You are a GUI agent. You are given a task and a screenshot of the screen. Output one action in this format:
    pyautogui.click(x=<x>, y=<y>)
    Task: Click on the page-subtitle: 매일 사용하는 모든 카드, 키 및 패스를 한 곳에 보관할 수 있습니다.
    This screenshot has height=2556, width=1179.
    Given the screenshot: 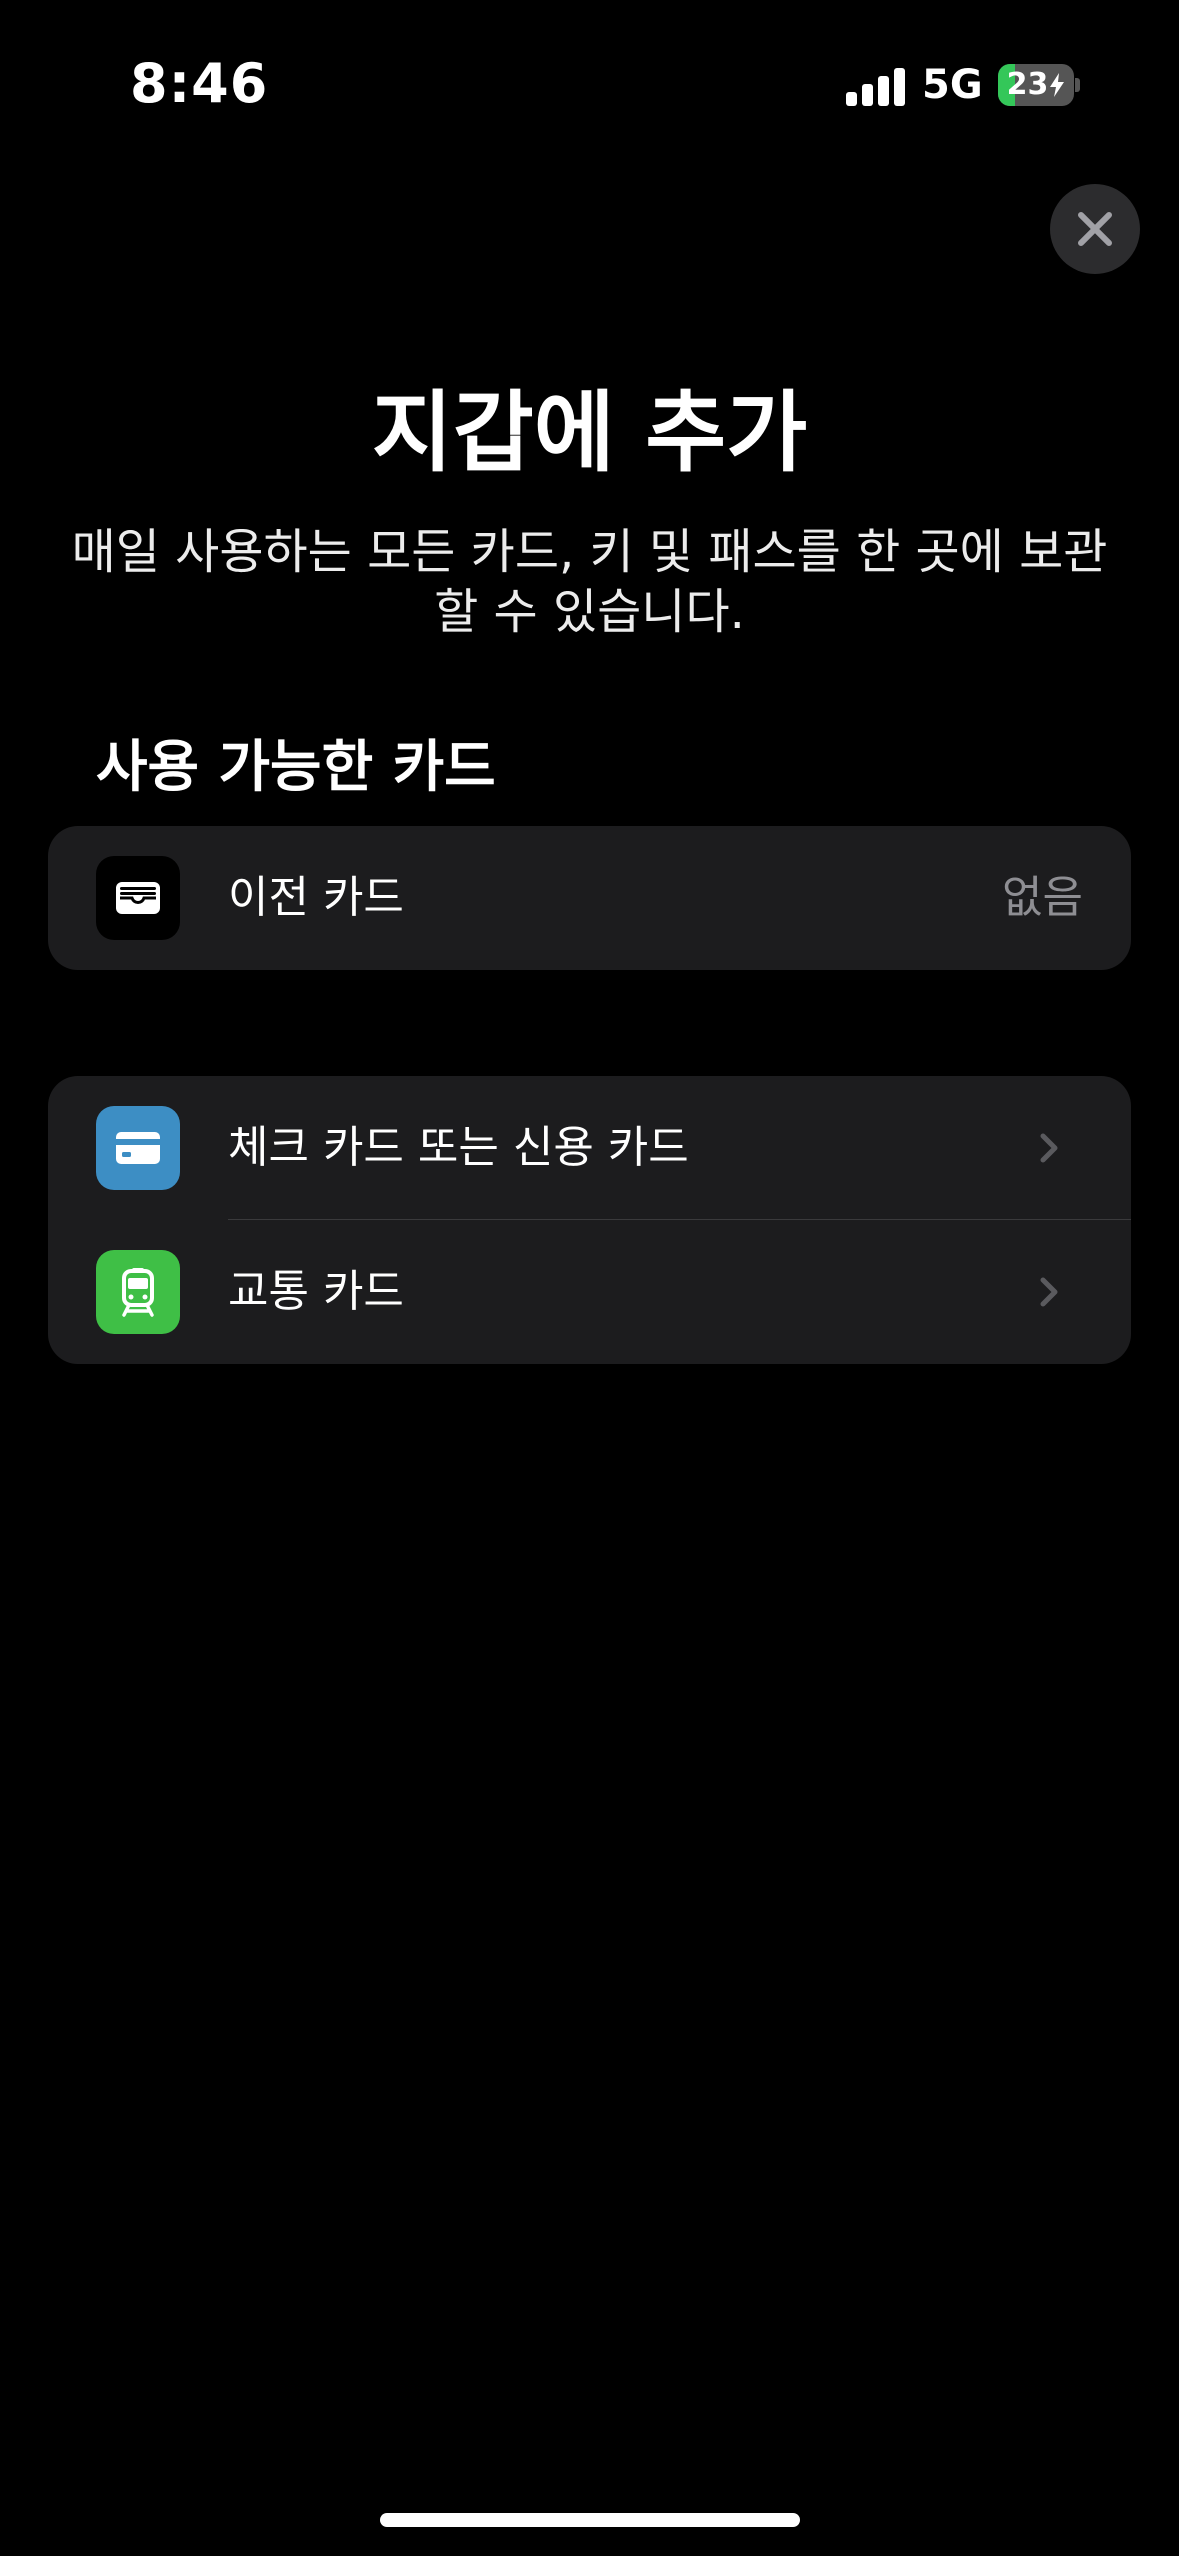 What is the action you would take?
    pyautogui.click(x=589, y=582)
    